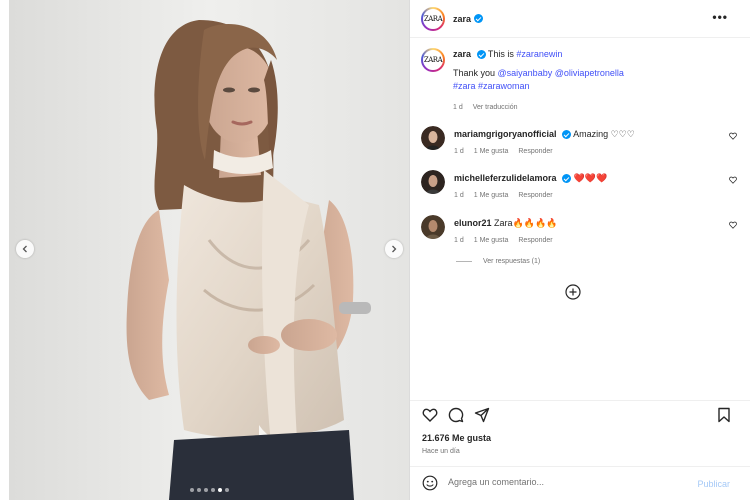 This screenshot has height=500, width=750. Describe the element at coordinates (504, 86) in the screenshot. I see `hashtag-link: #zarawoman` at that location.